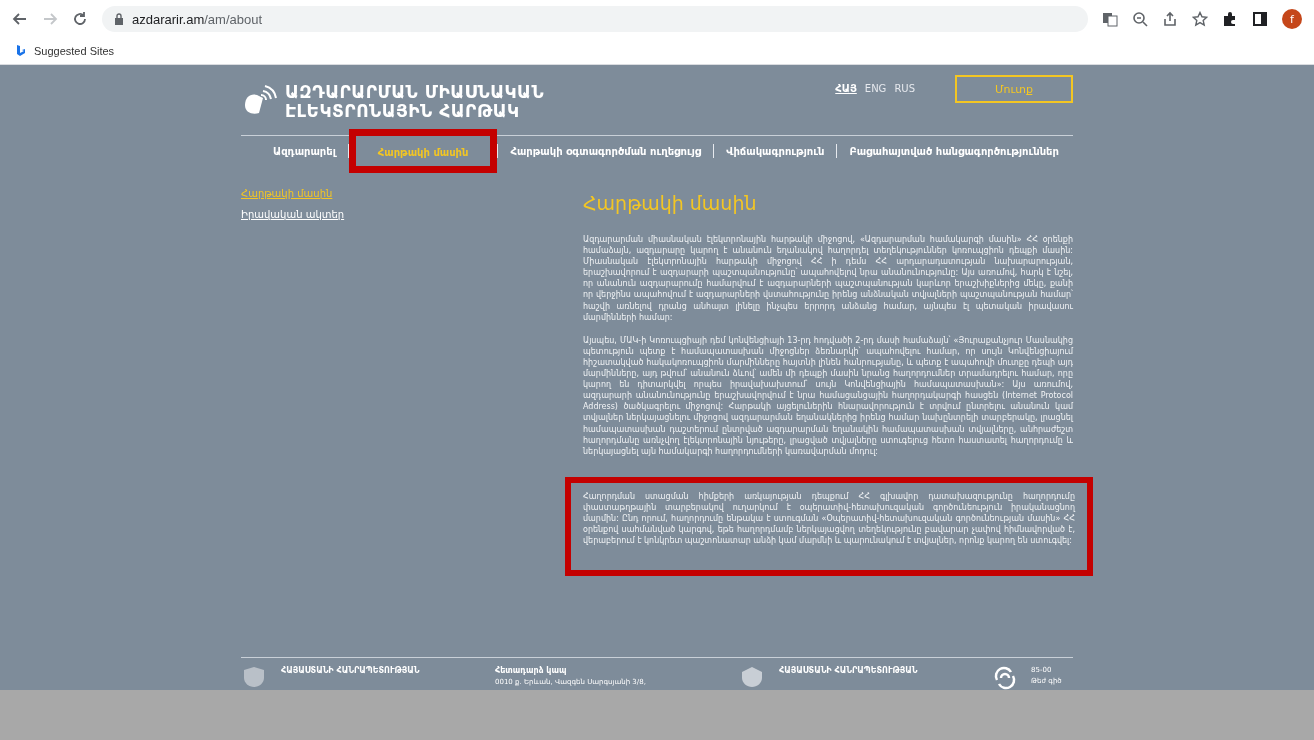 This screenshot has width=1314, height=740. What do you see at coordinates (606, 151) in the screenshot?
I see `nav-tab: Հարթակի օգտագործման ուղեցույց` at bounding box center [606, 151].